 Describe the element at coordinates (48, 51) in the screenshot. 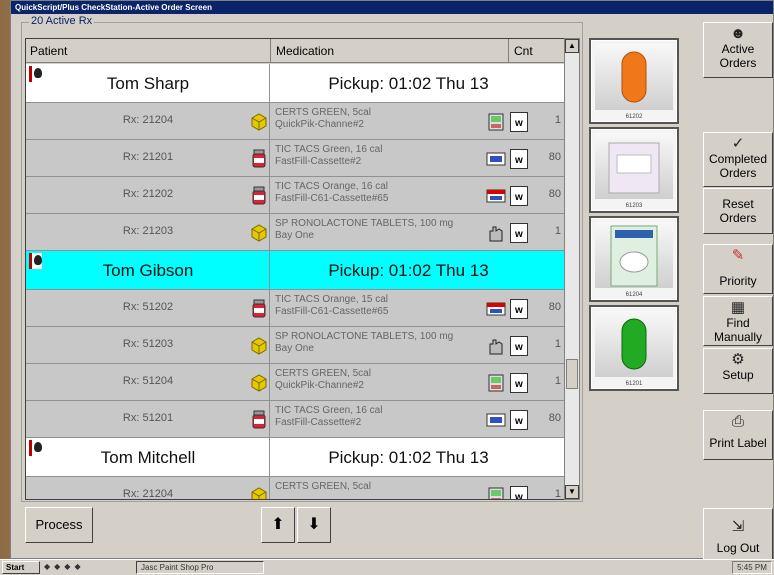

I see `column-header-patient: Patient` at that location.